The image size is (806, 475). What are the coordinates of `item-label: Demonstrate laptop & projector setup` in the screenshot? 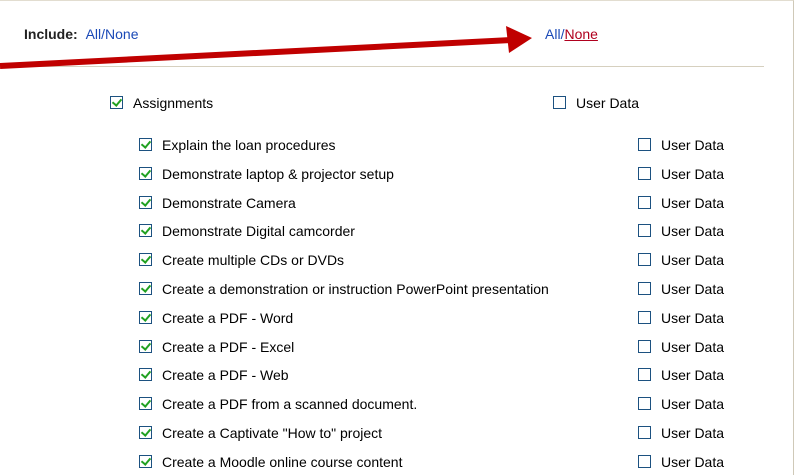 It's located at (278, 173).